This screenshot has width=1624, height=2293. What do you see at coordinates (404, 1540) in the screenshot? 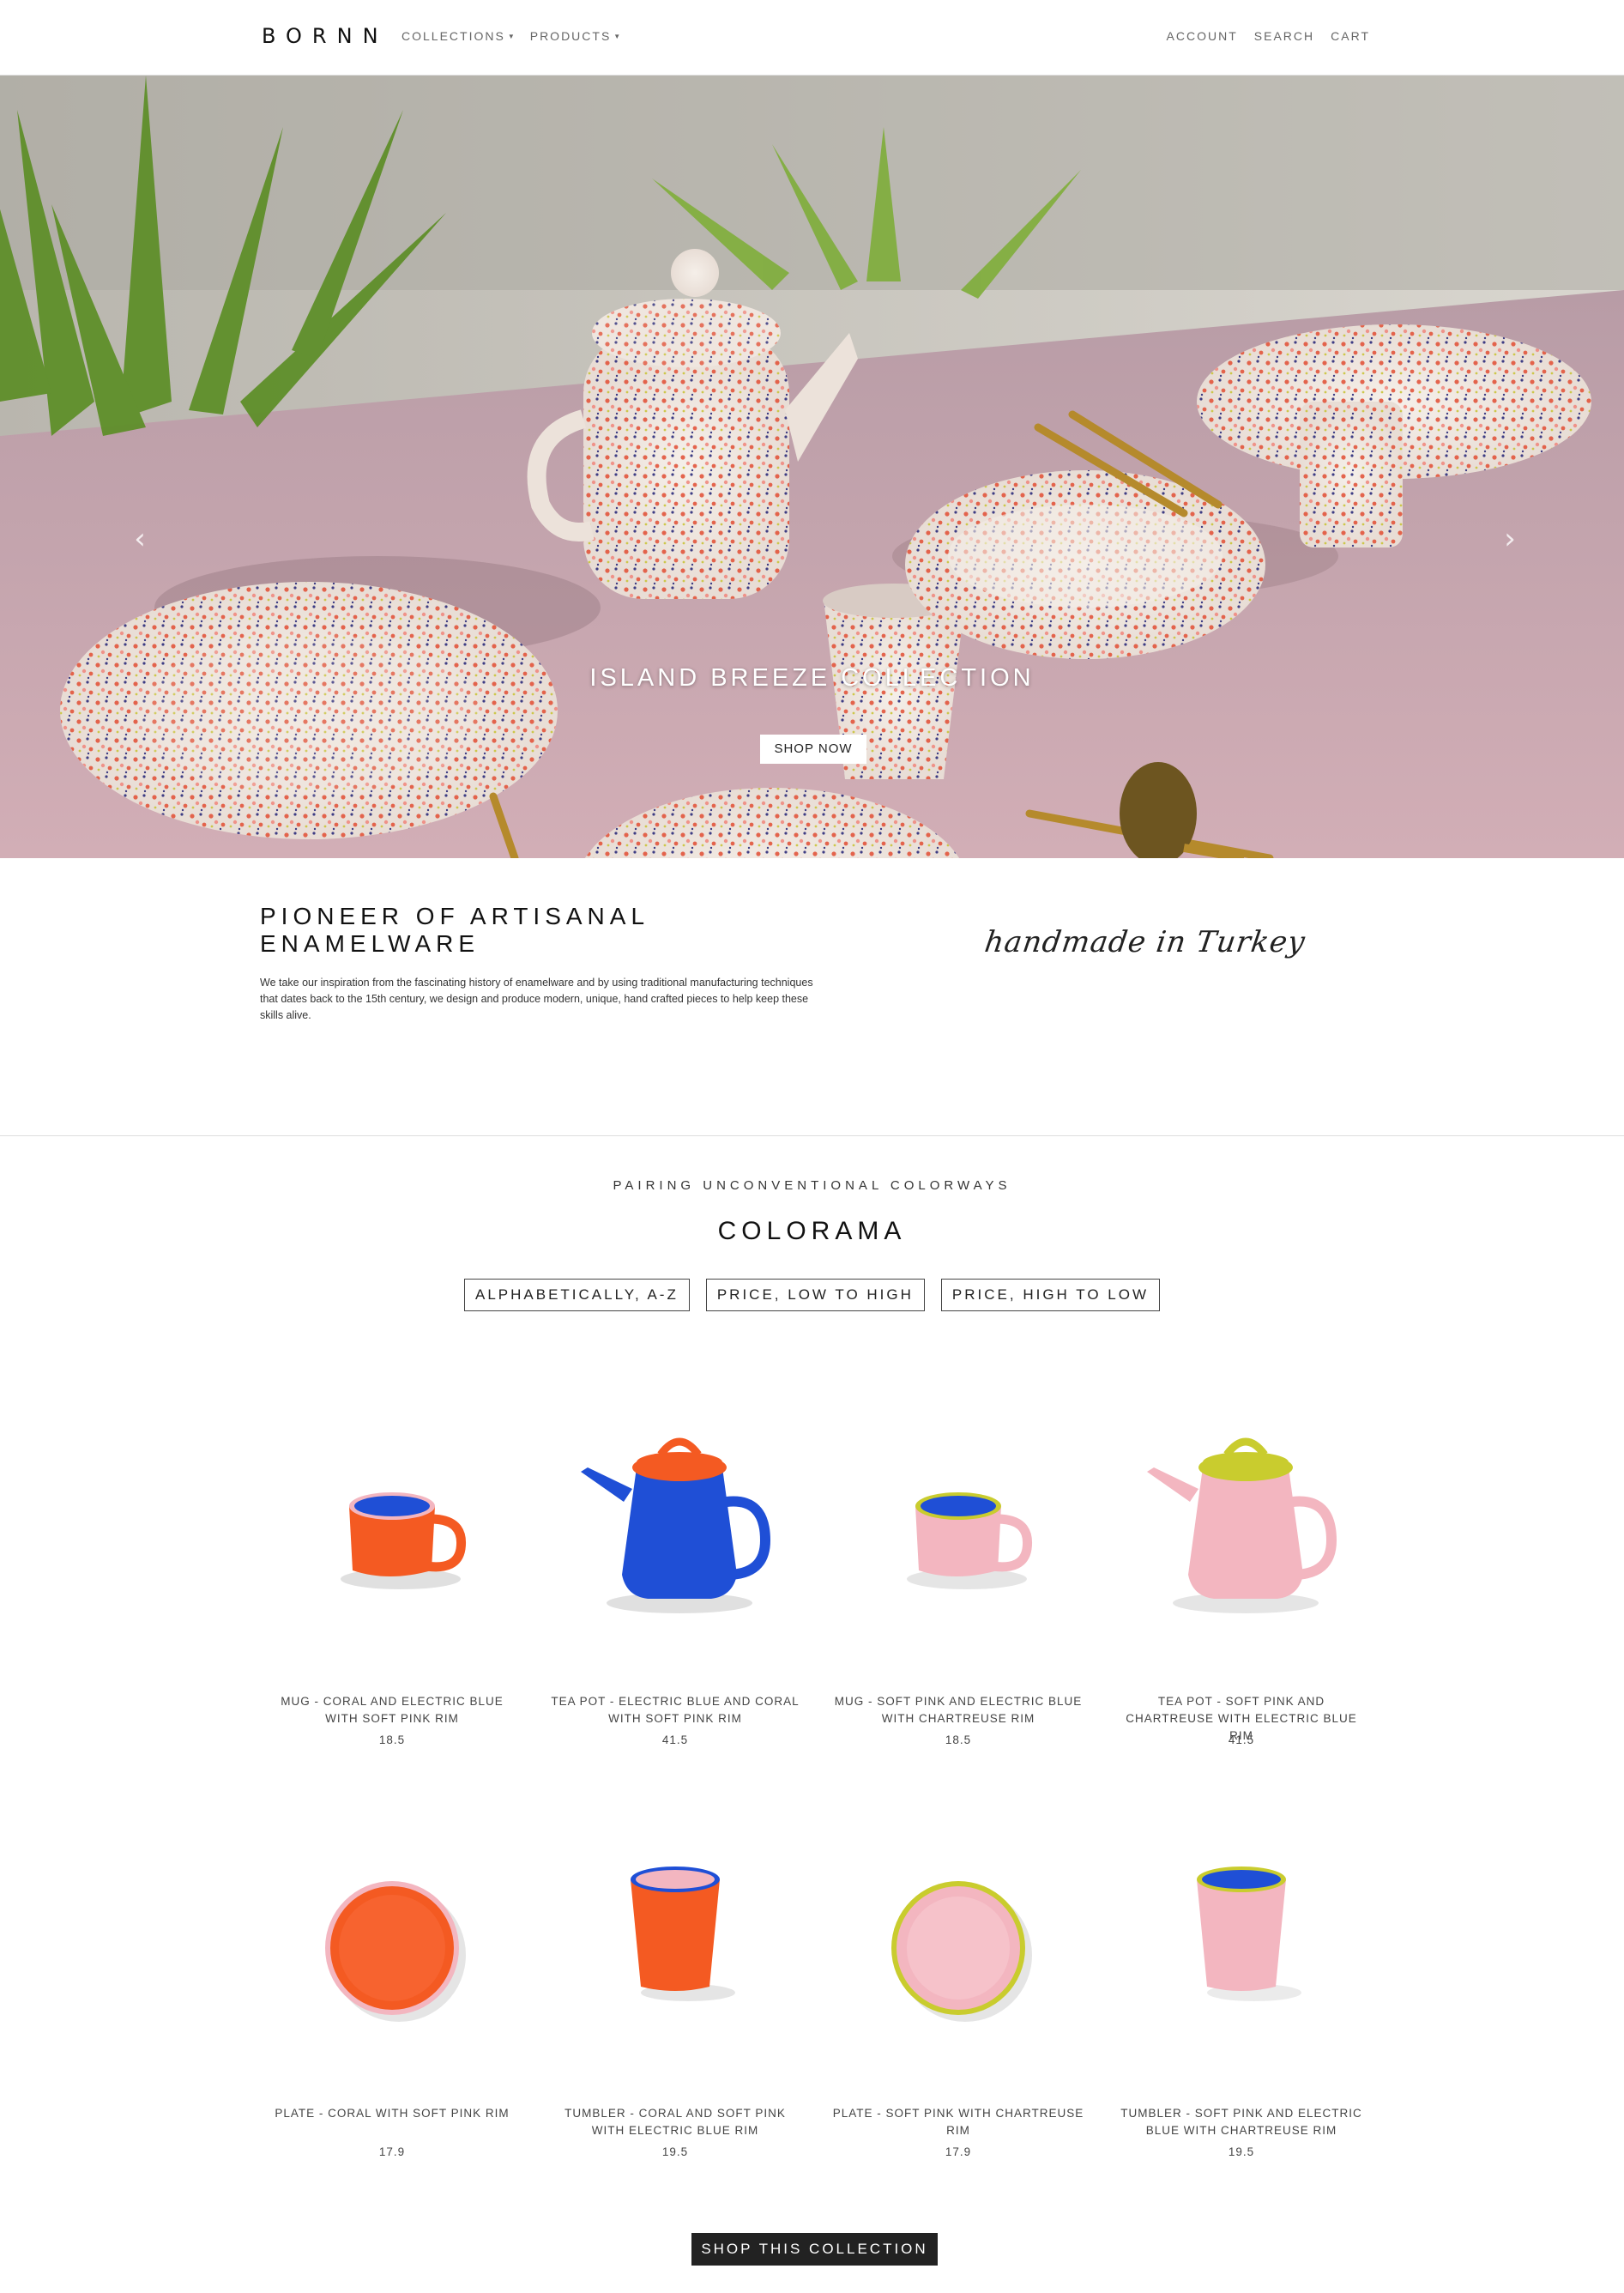
I see `product-image-mug-coral` at bounding box center [404, 1540].